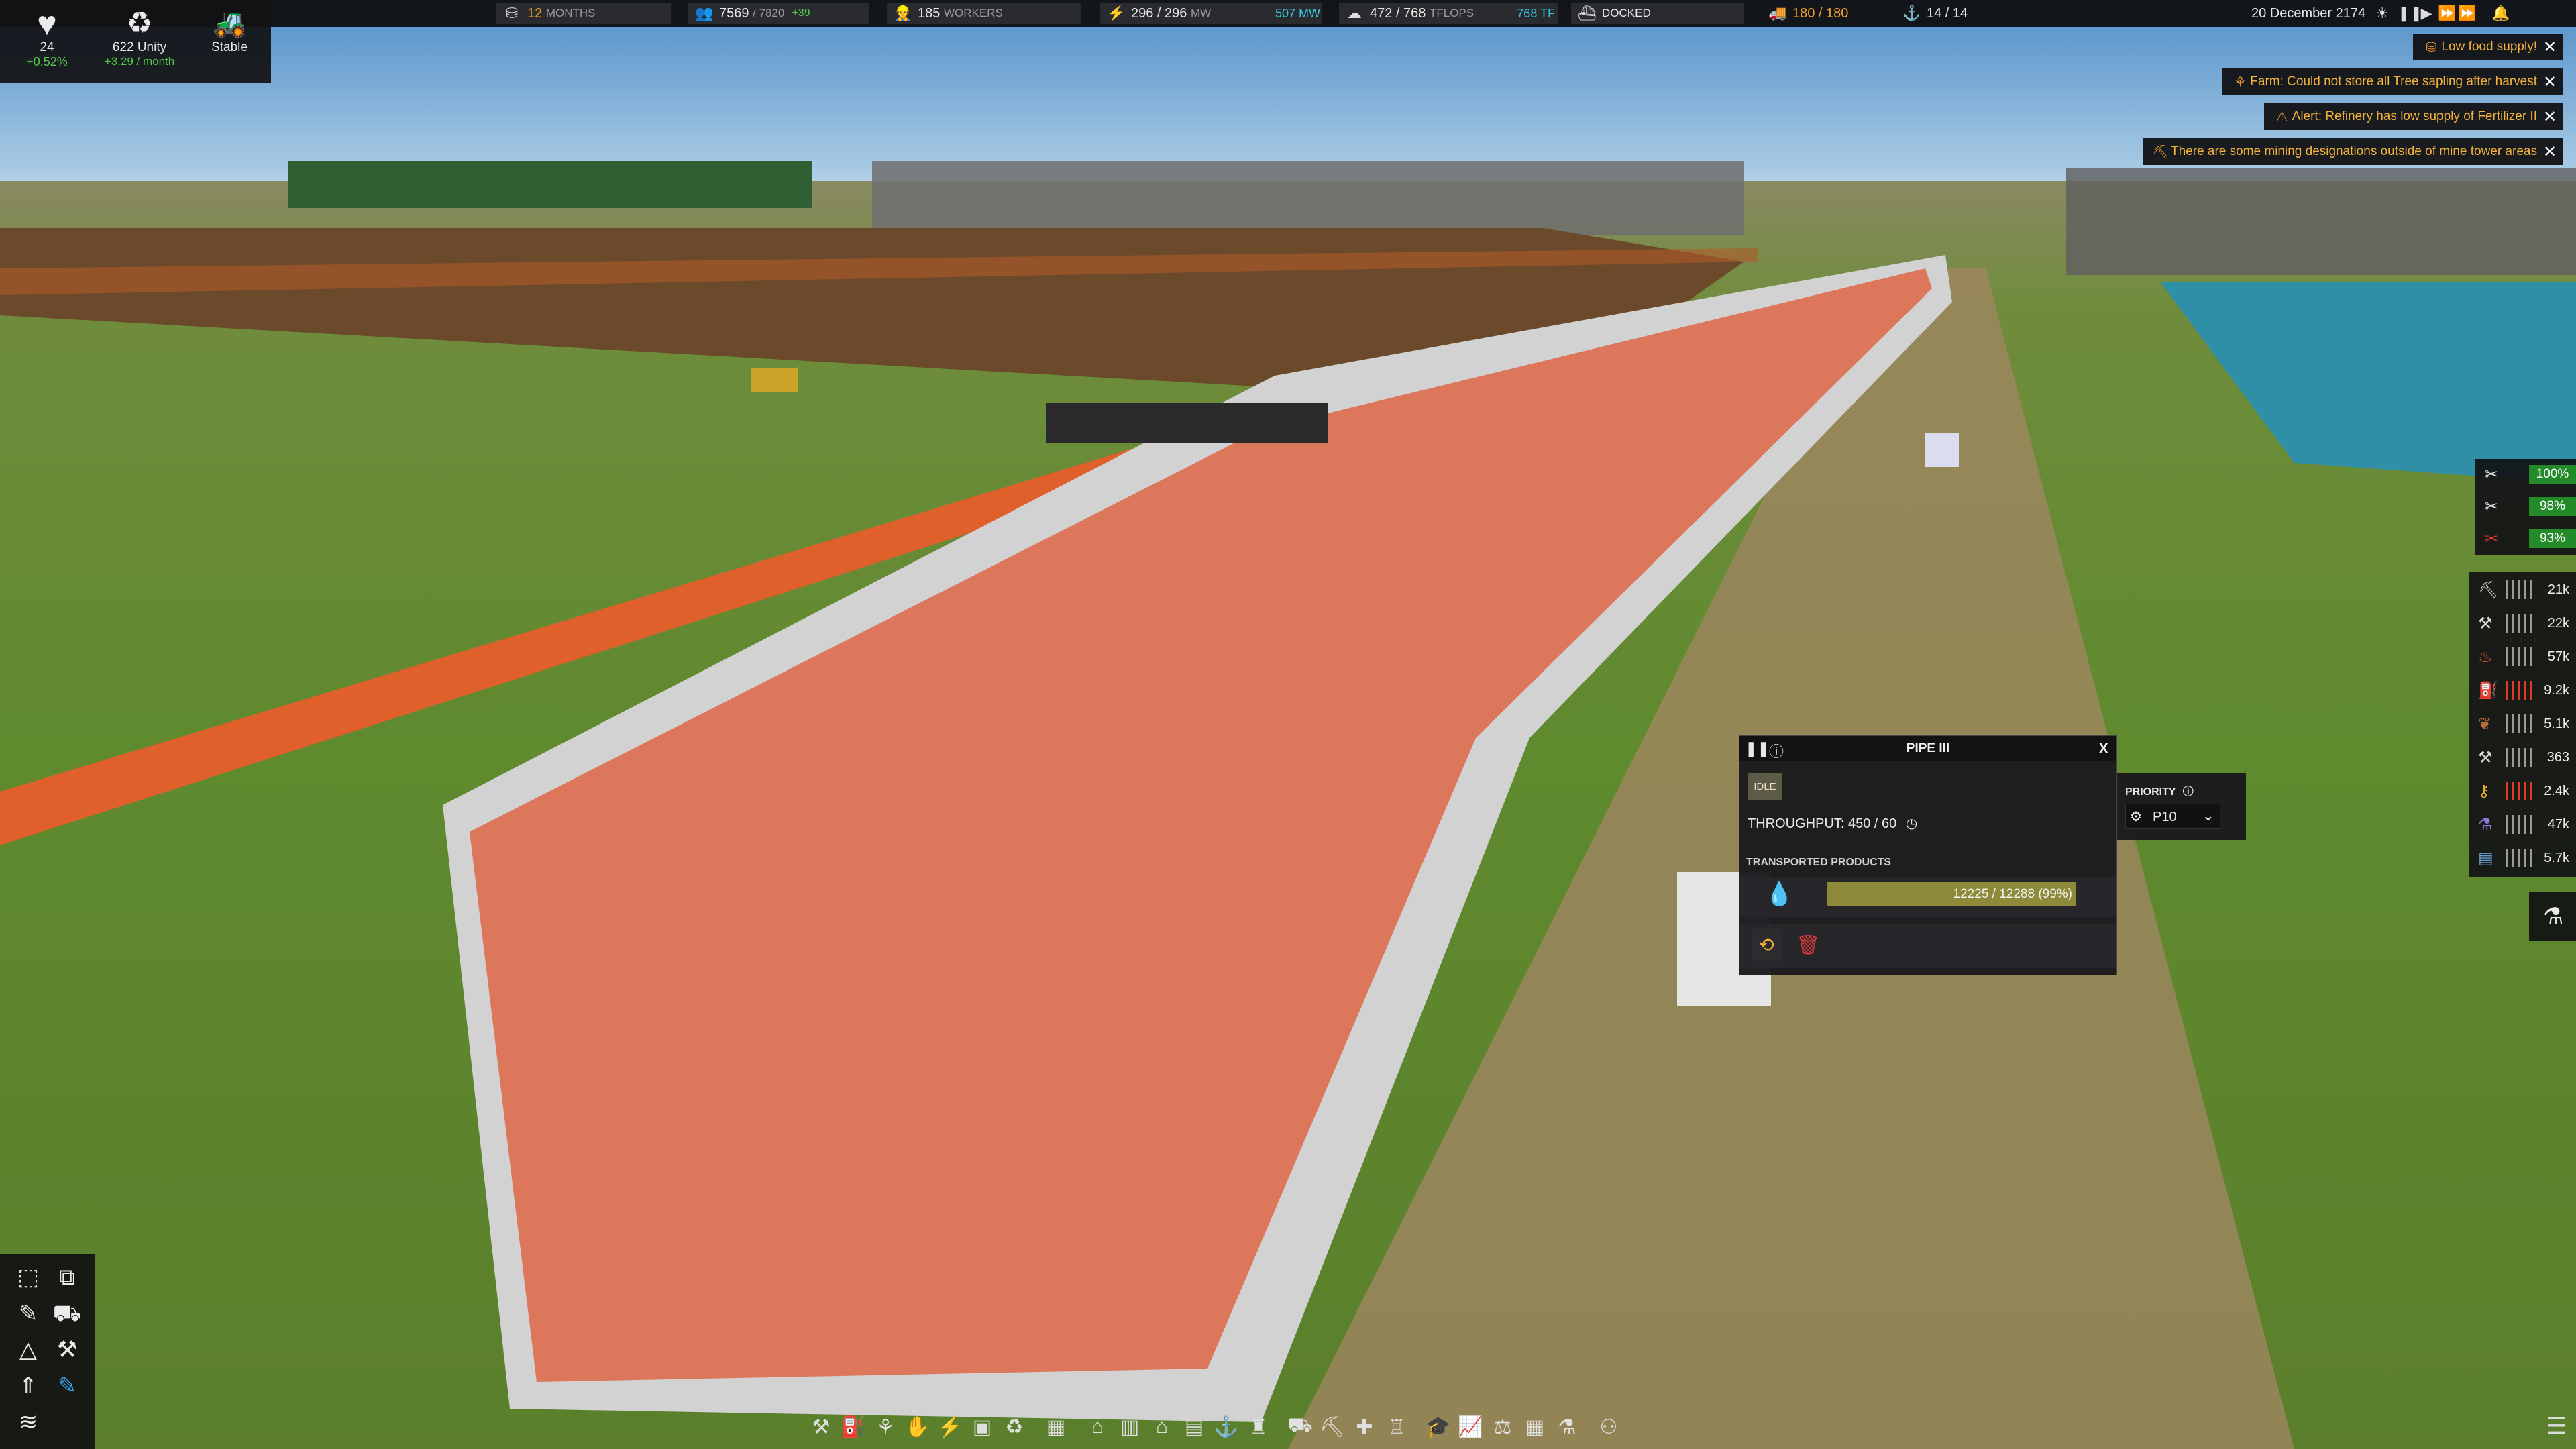 The image size is (2576, 1449). I want to click on fast-forward-icon: ⏩, so click(2447, 13).